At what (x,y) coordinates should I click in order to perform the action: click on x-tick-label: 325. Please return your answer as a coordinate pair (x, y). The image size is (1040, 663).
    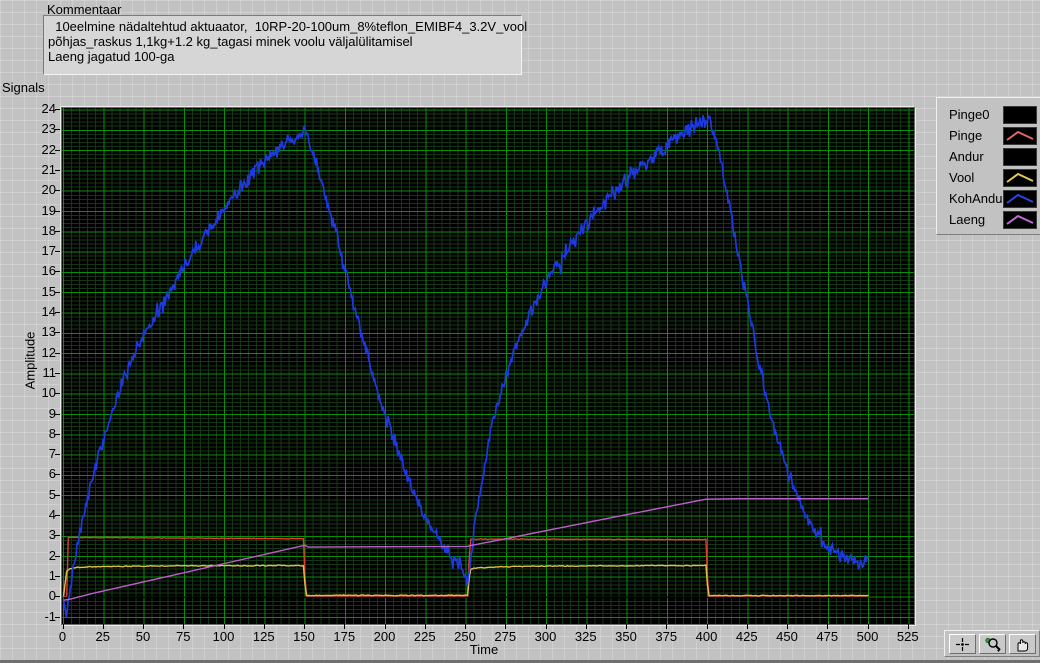
    Looking at the image, I should click on (585, 636).